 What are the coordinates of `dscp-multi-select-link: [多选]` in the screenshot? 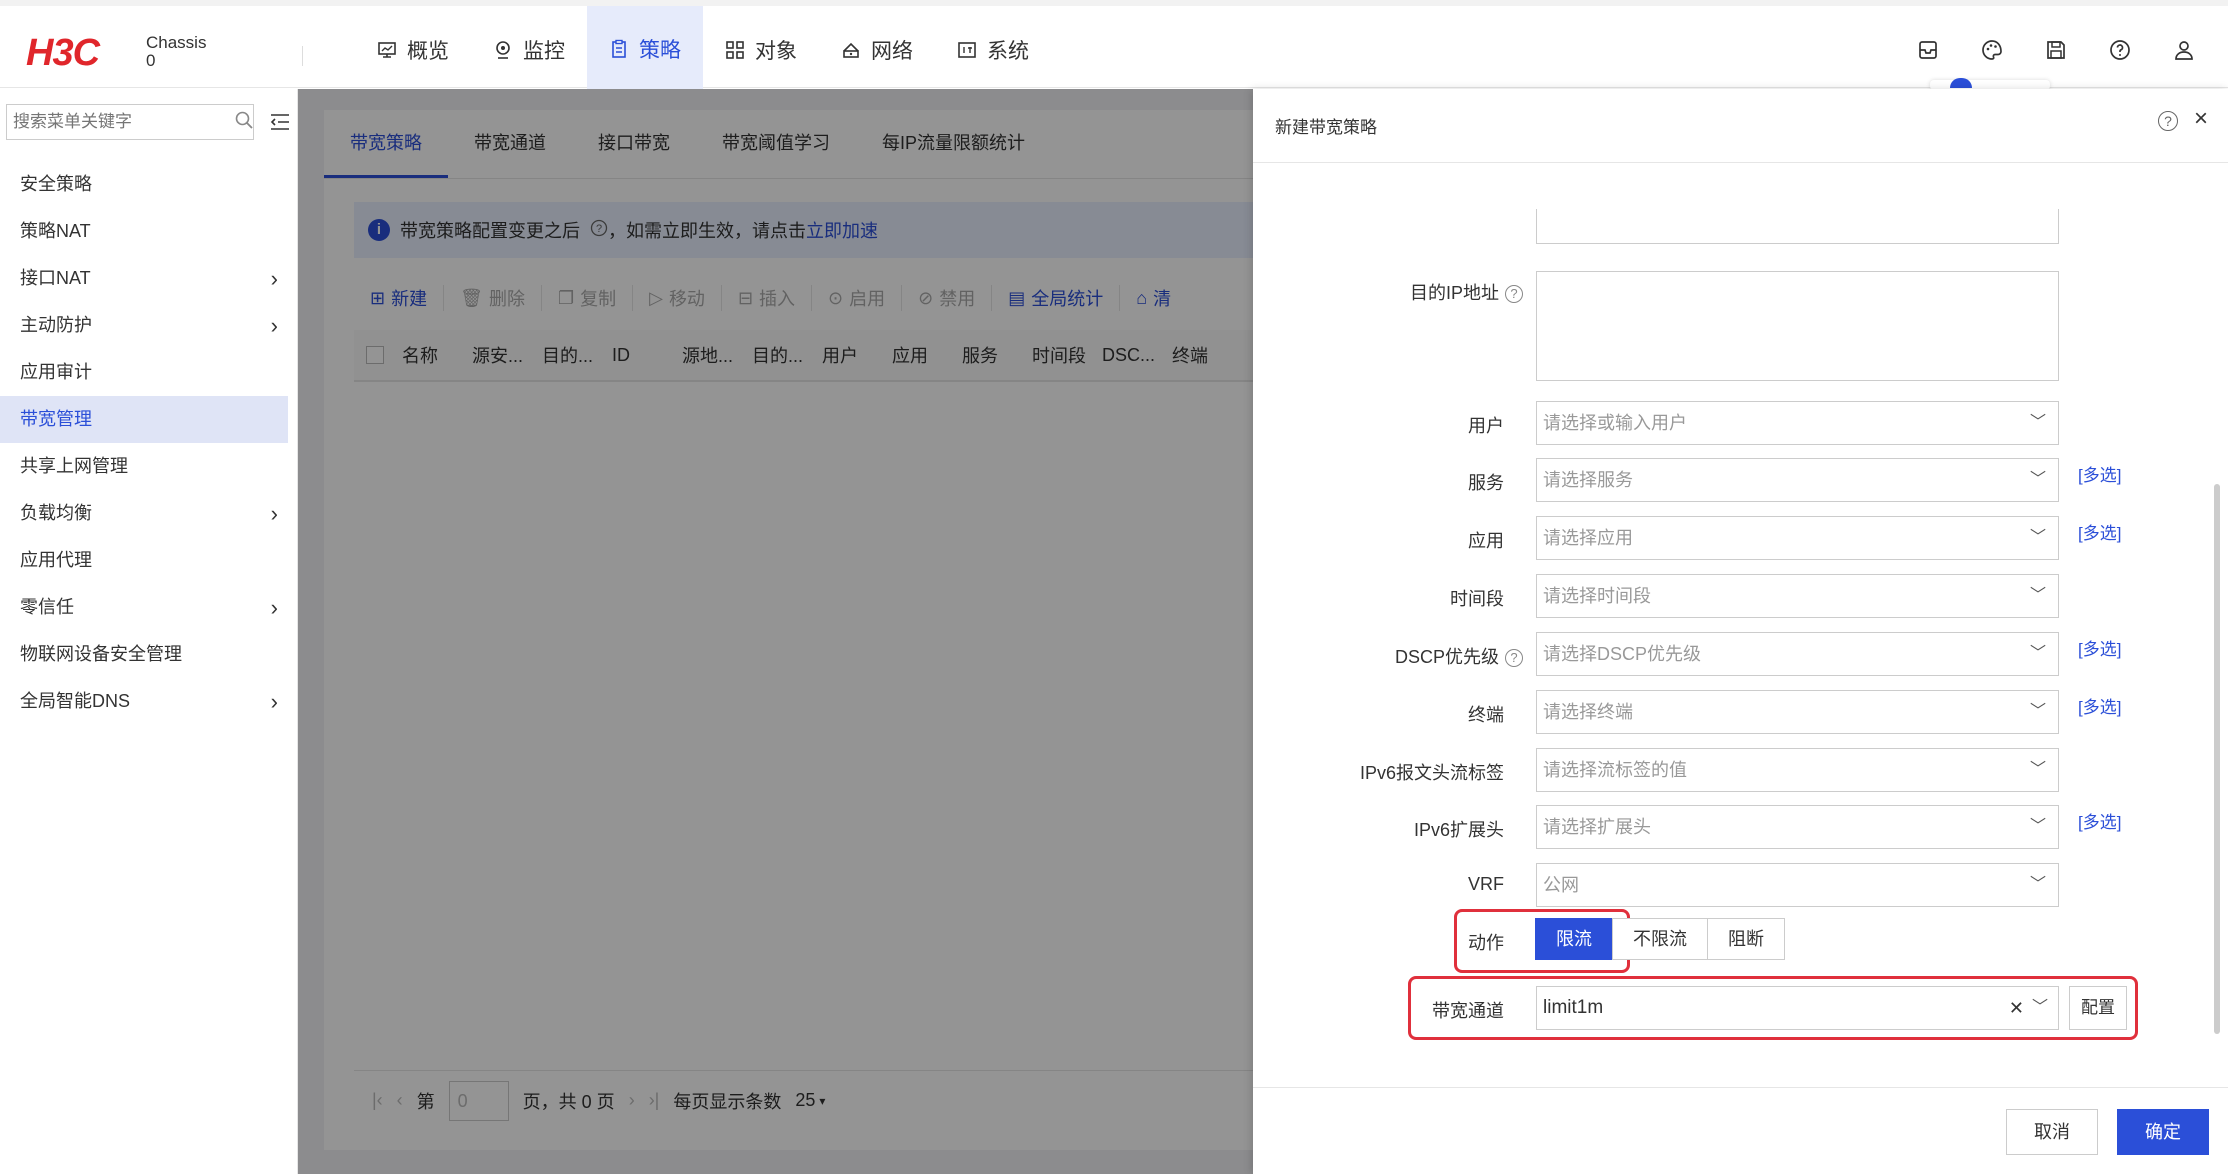 It's located at (2099, 647).